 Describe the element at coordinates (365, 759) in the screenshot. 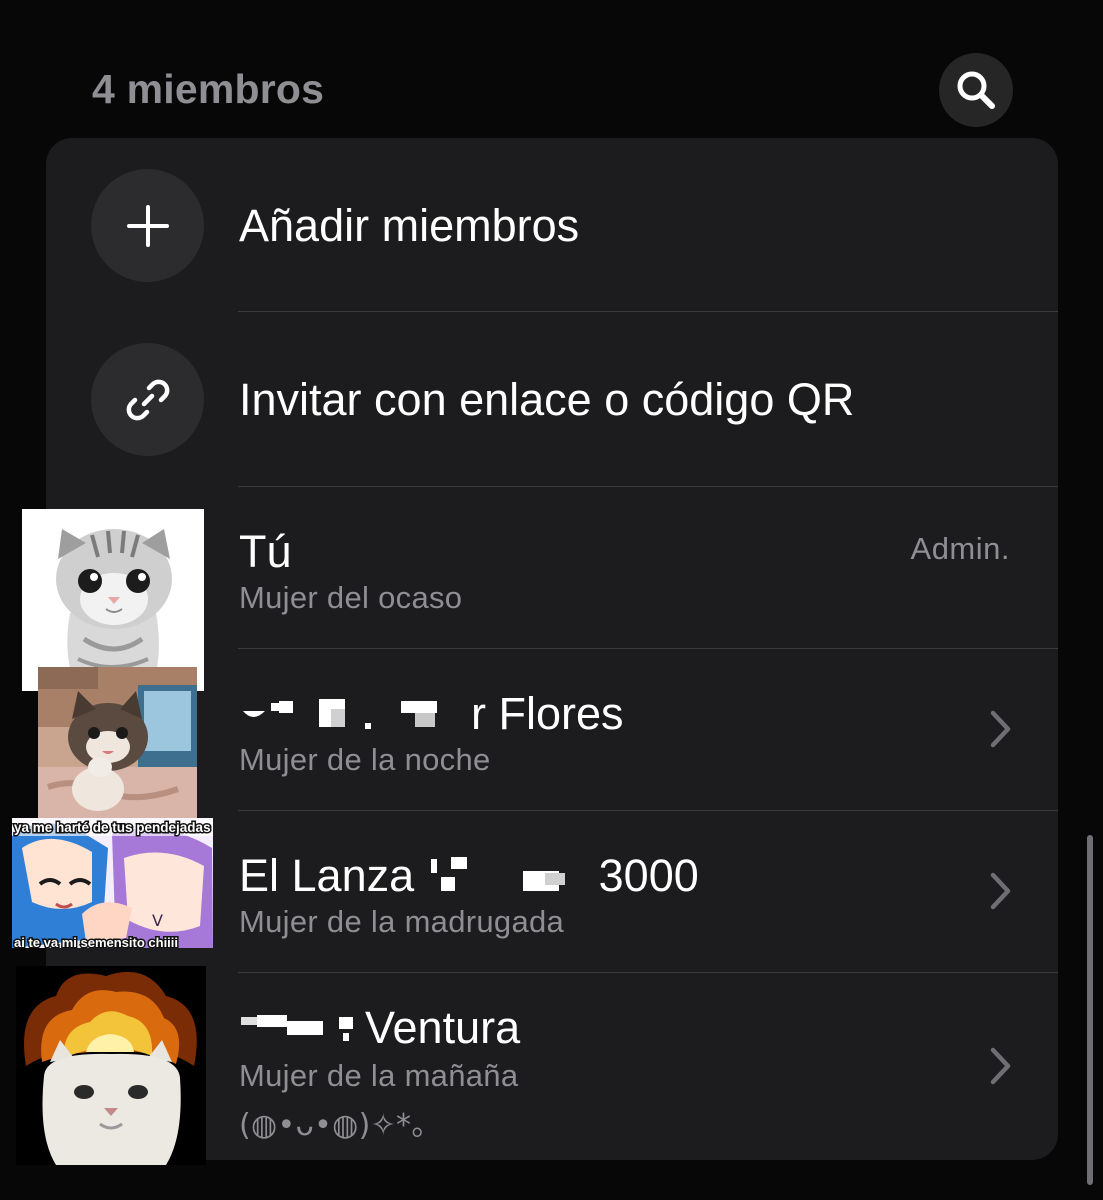

I see `member-status: Mujer de la noche` at that location.